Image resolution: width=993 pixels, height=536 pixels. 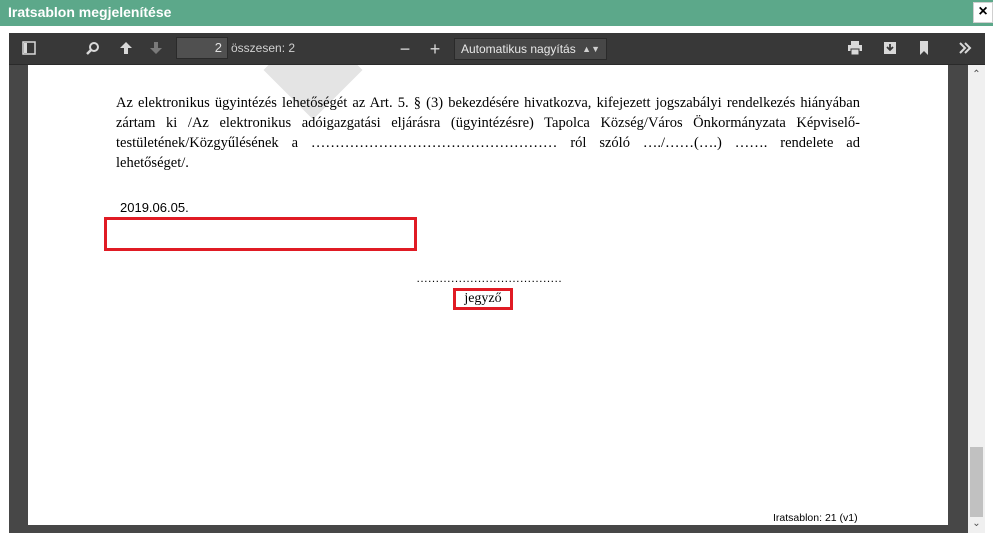 I want to click on vertical-scrollbar: ⌃ ⌄, so click(x=976, y=299).